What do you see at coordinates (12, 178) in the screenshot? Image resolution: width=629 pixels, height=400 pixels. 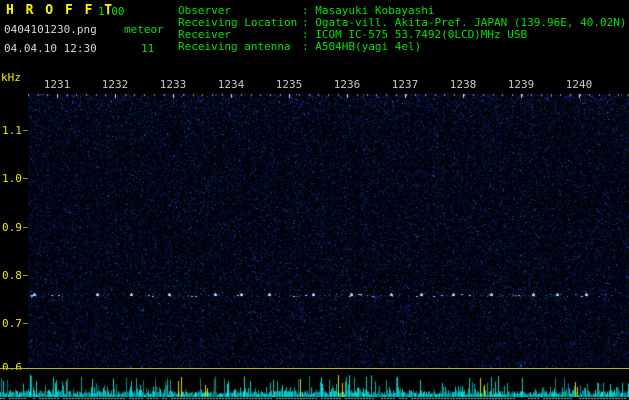 I see `y-tick-label: 1.0` at bounding box center [12, 178].